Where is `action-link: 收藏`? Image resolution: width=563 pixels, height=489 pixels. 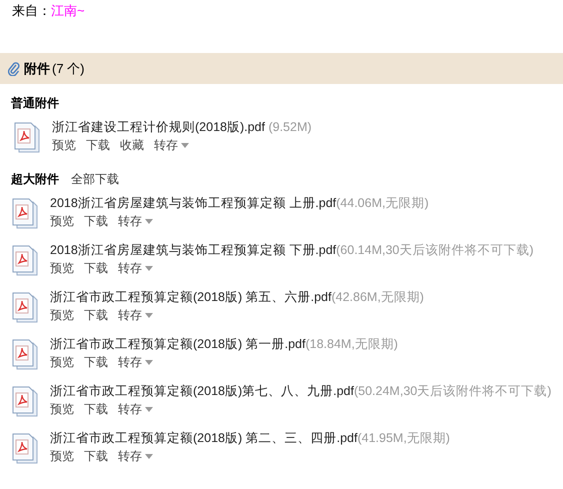 action-link: 收藏 is located at coordinates (132, 145).